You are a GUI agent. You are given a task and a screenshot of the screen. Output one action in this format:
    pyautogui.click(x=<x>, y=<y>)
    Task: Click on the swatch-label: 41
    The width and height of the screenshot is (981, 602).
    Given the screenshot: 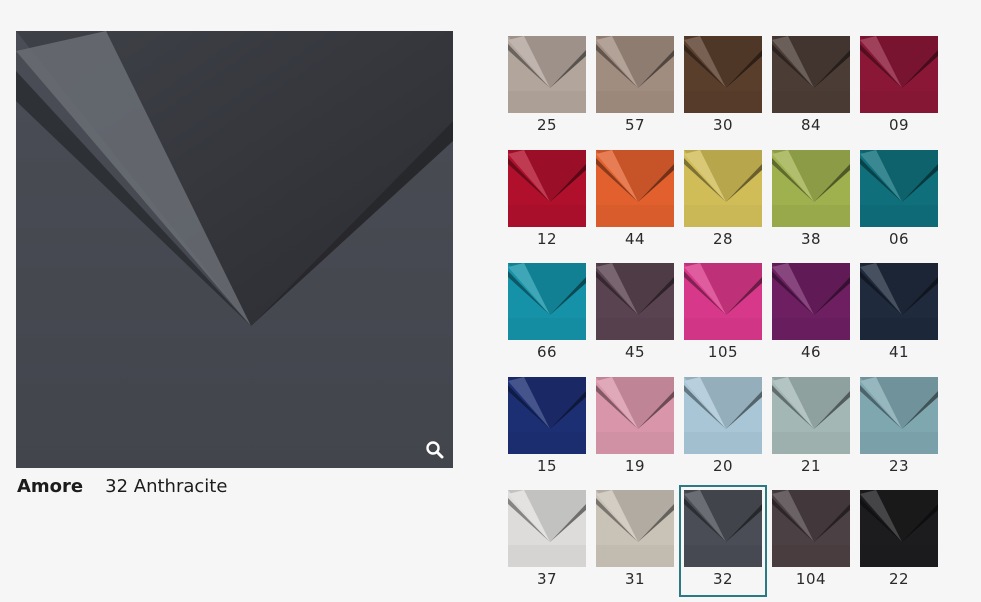 What is the action you would take?
    pyautogui.click(x=899, y=352)
    